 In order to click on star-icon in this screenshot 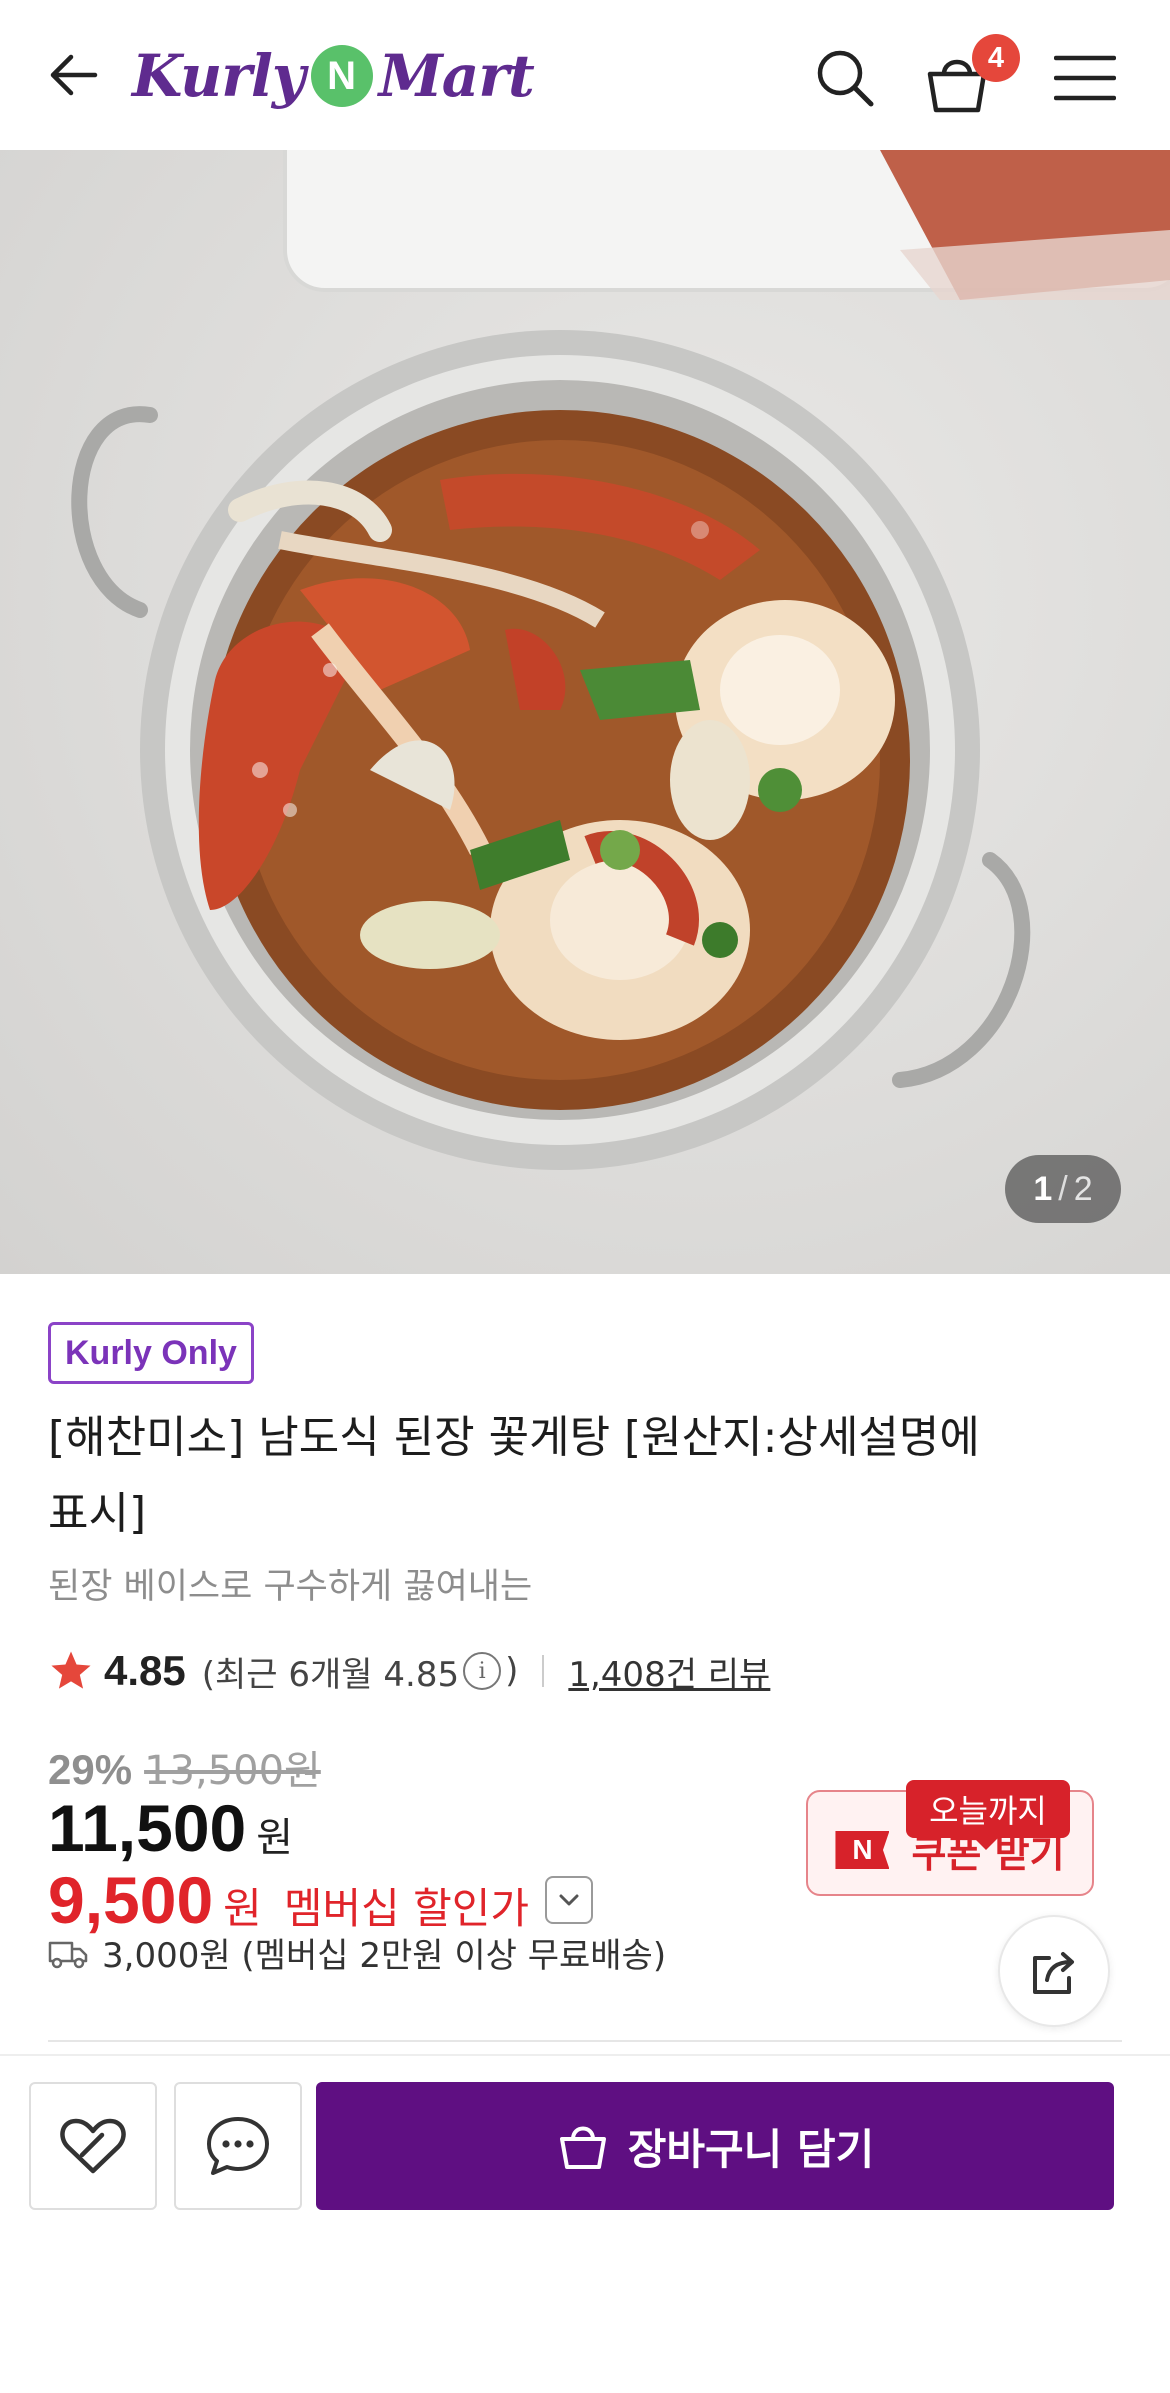, I will do `click(71, 1670)`.